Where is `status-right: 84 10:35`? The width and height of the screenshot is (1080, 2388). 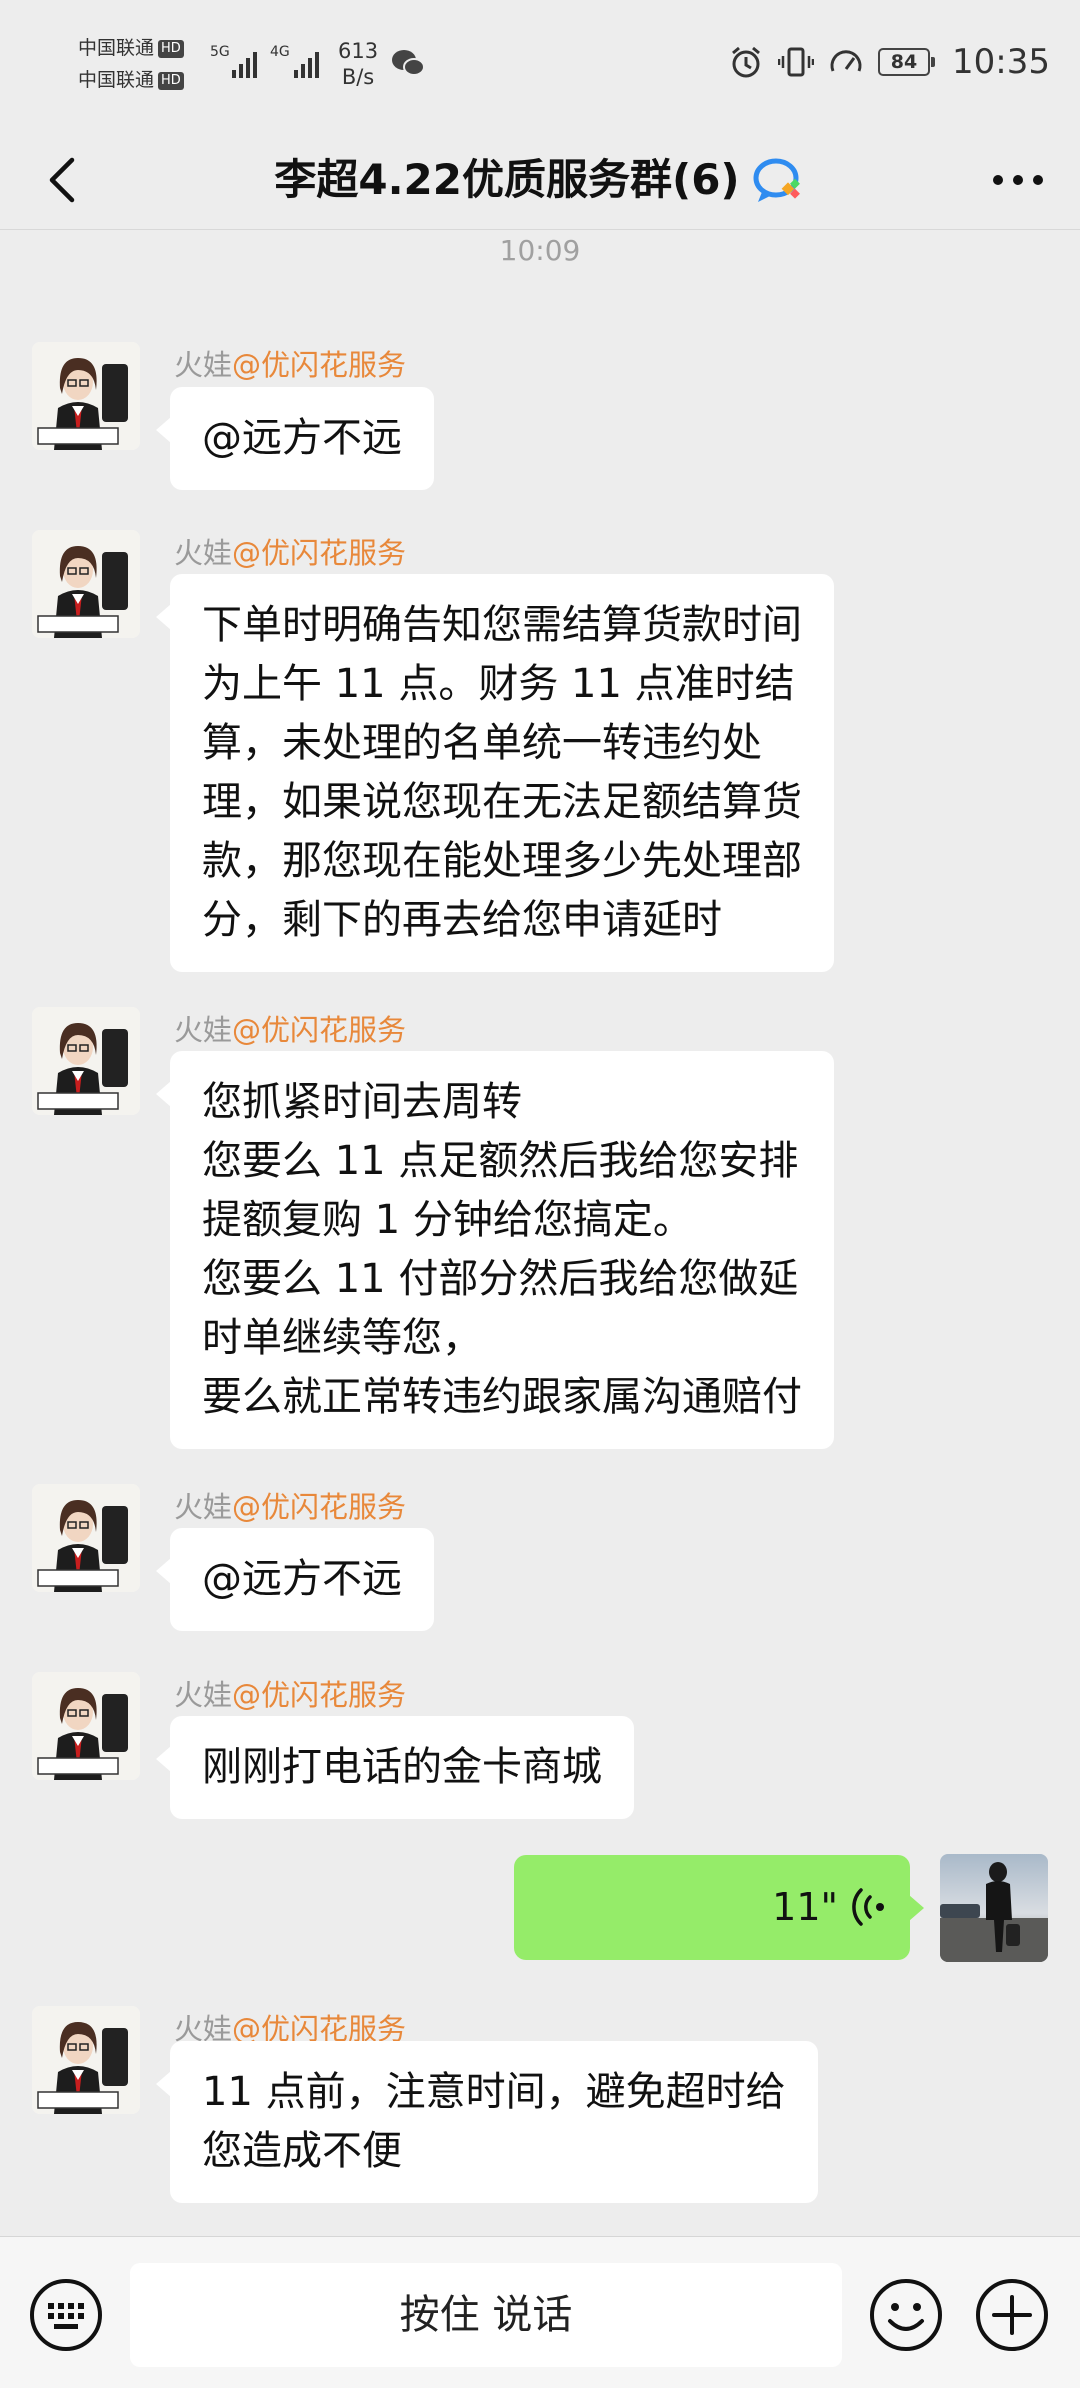
status-right: 84 10:35 is located at coordinates (889, 62).